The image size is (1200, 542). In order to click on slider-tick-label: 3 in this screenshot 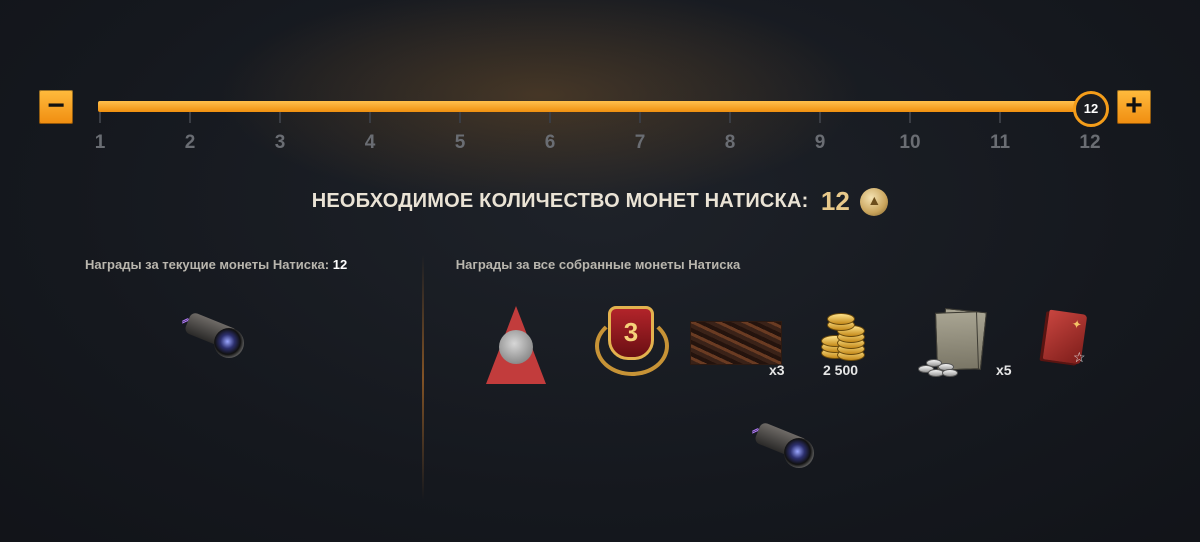, I will do `click(280, 143)`.